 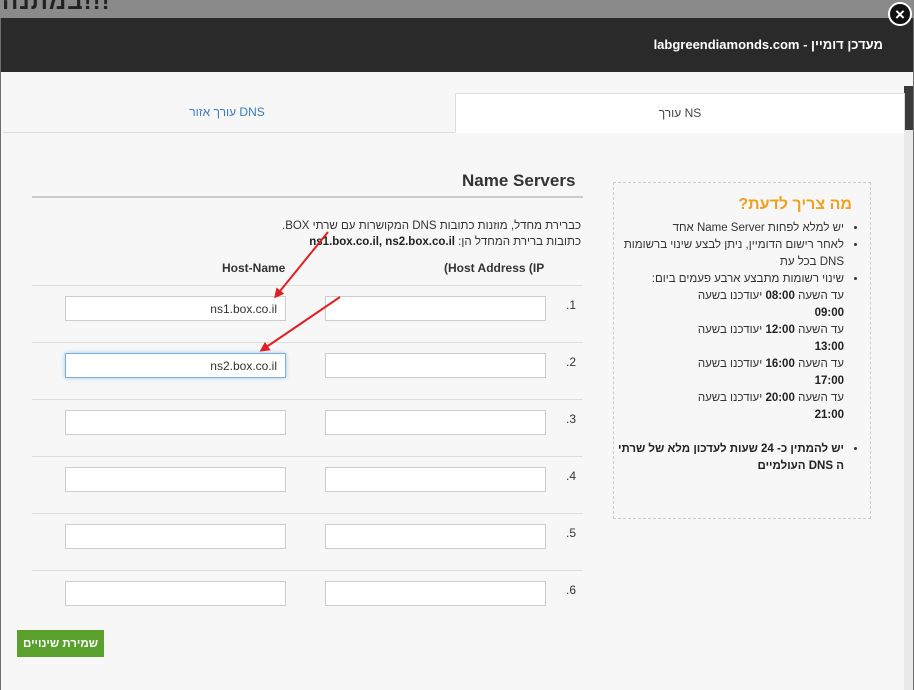 I want to click on info-item-text: שינוי רשומות מתבצע ארבע פעמים ביום:, so click(x=747, y=279).